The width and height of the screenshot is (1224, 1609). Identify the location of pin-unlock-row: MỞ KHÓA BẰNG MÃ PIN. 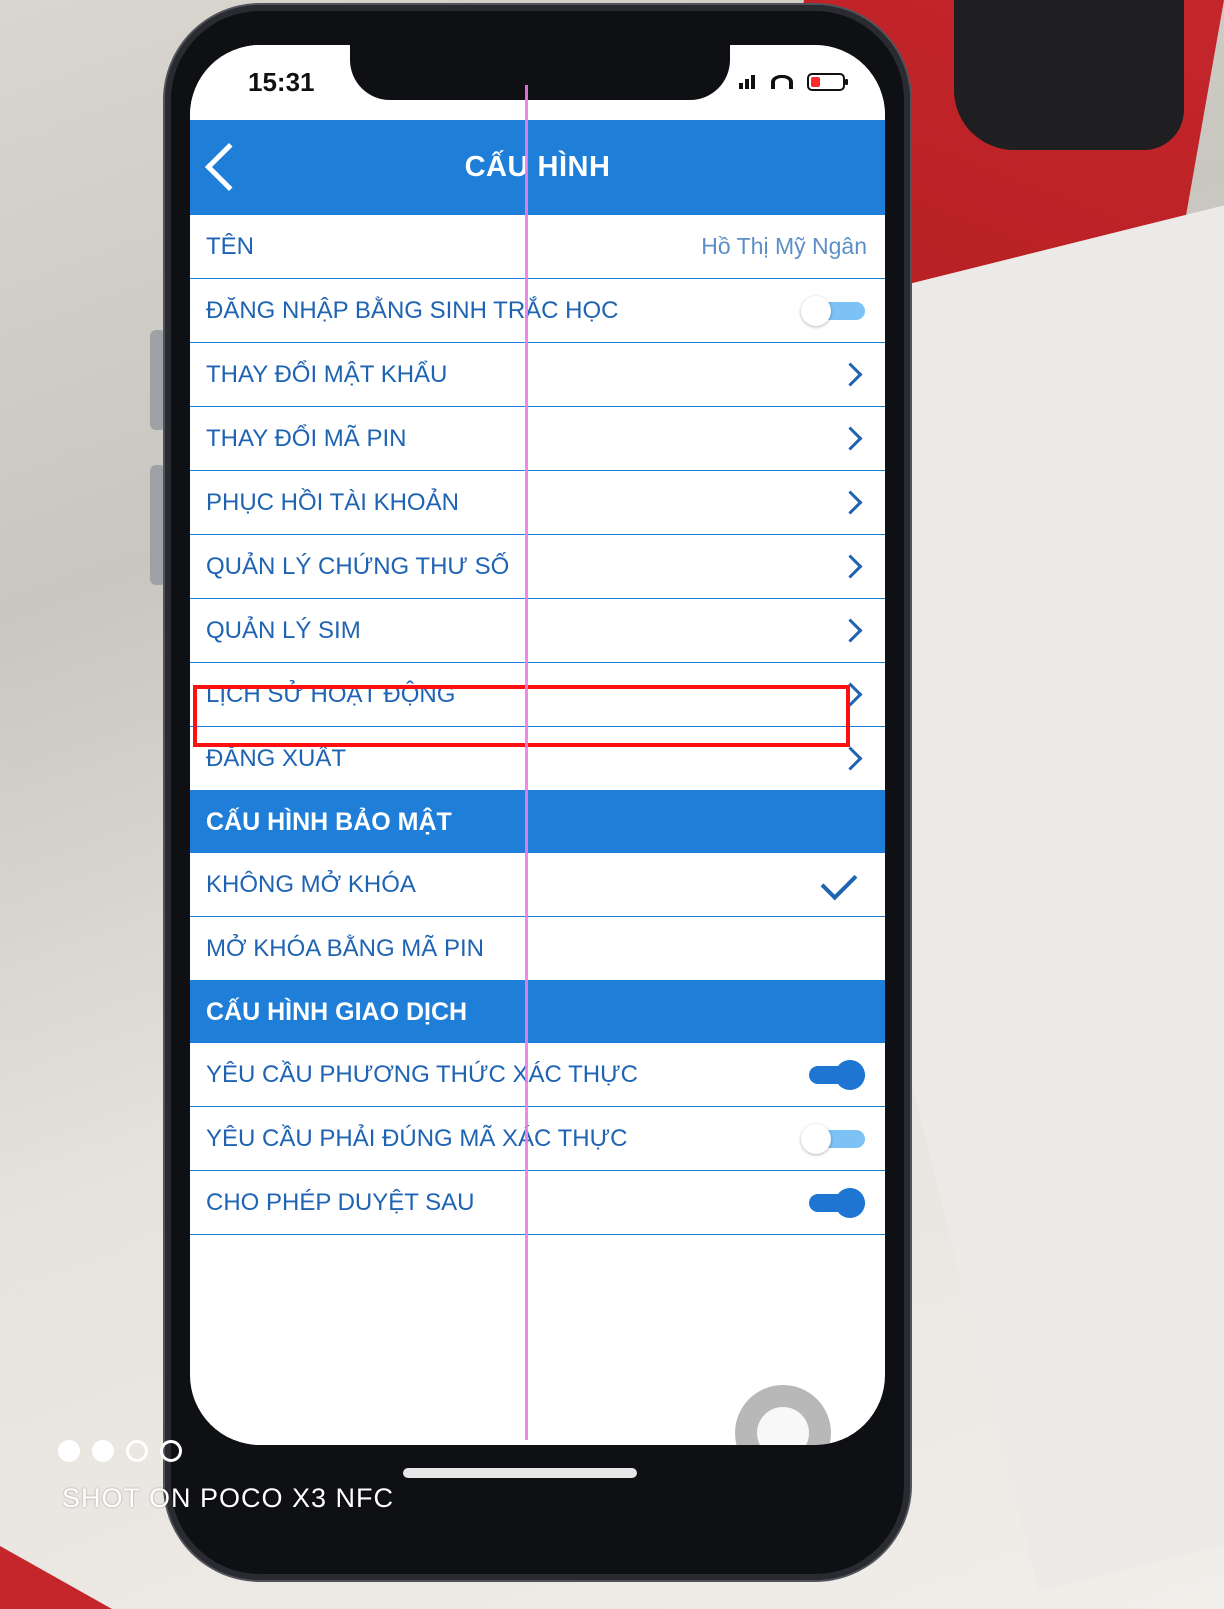
(537, 949).